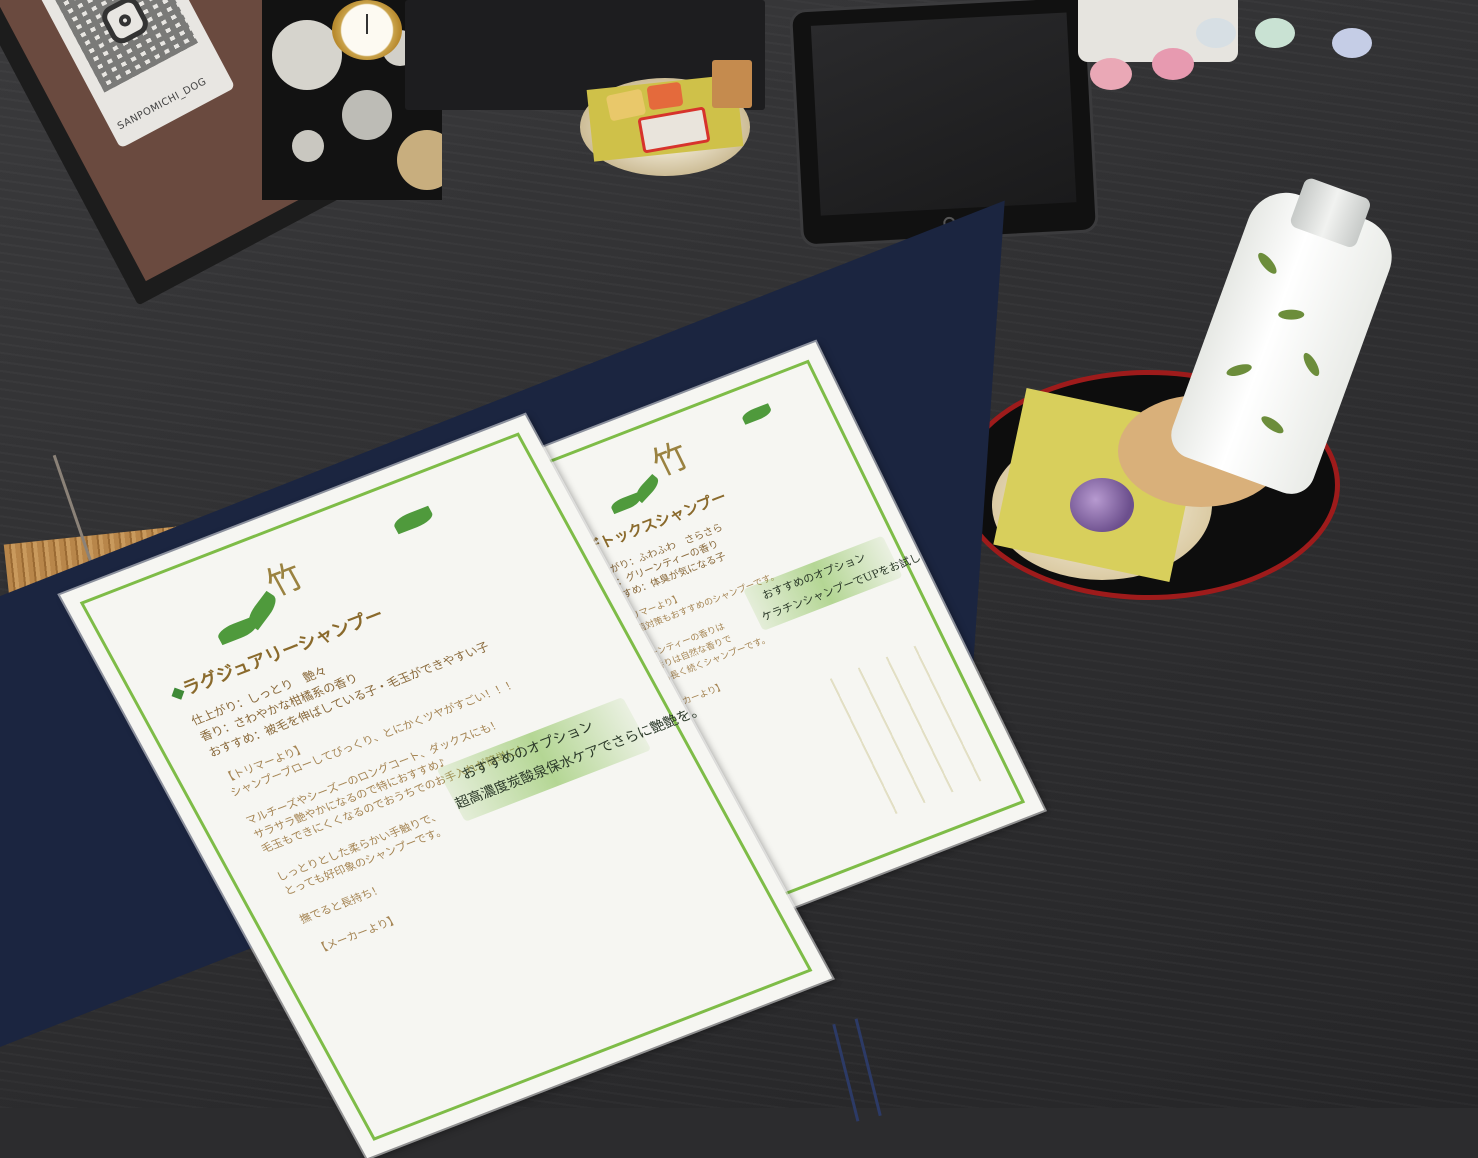 The height and width of the screenshot is (1158, 1478). I want to click on wooden-block, so click(732, 84).